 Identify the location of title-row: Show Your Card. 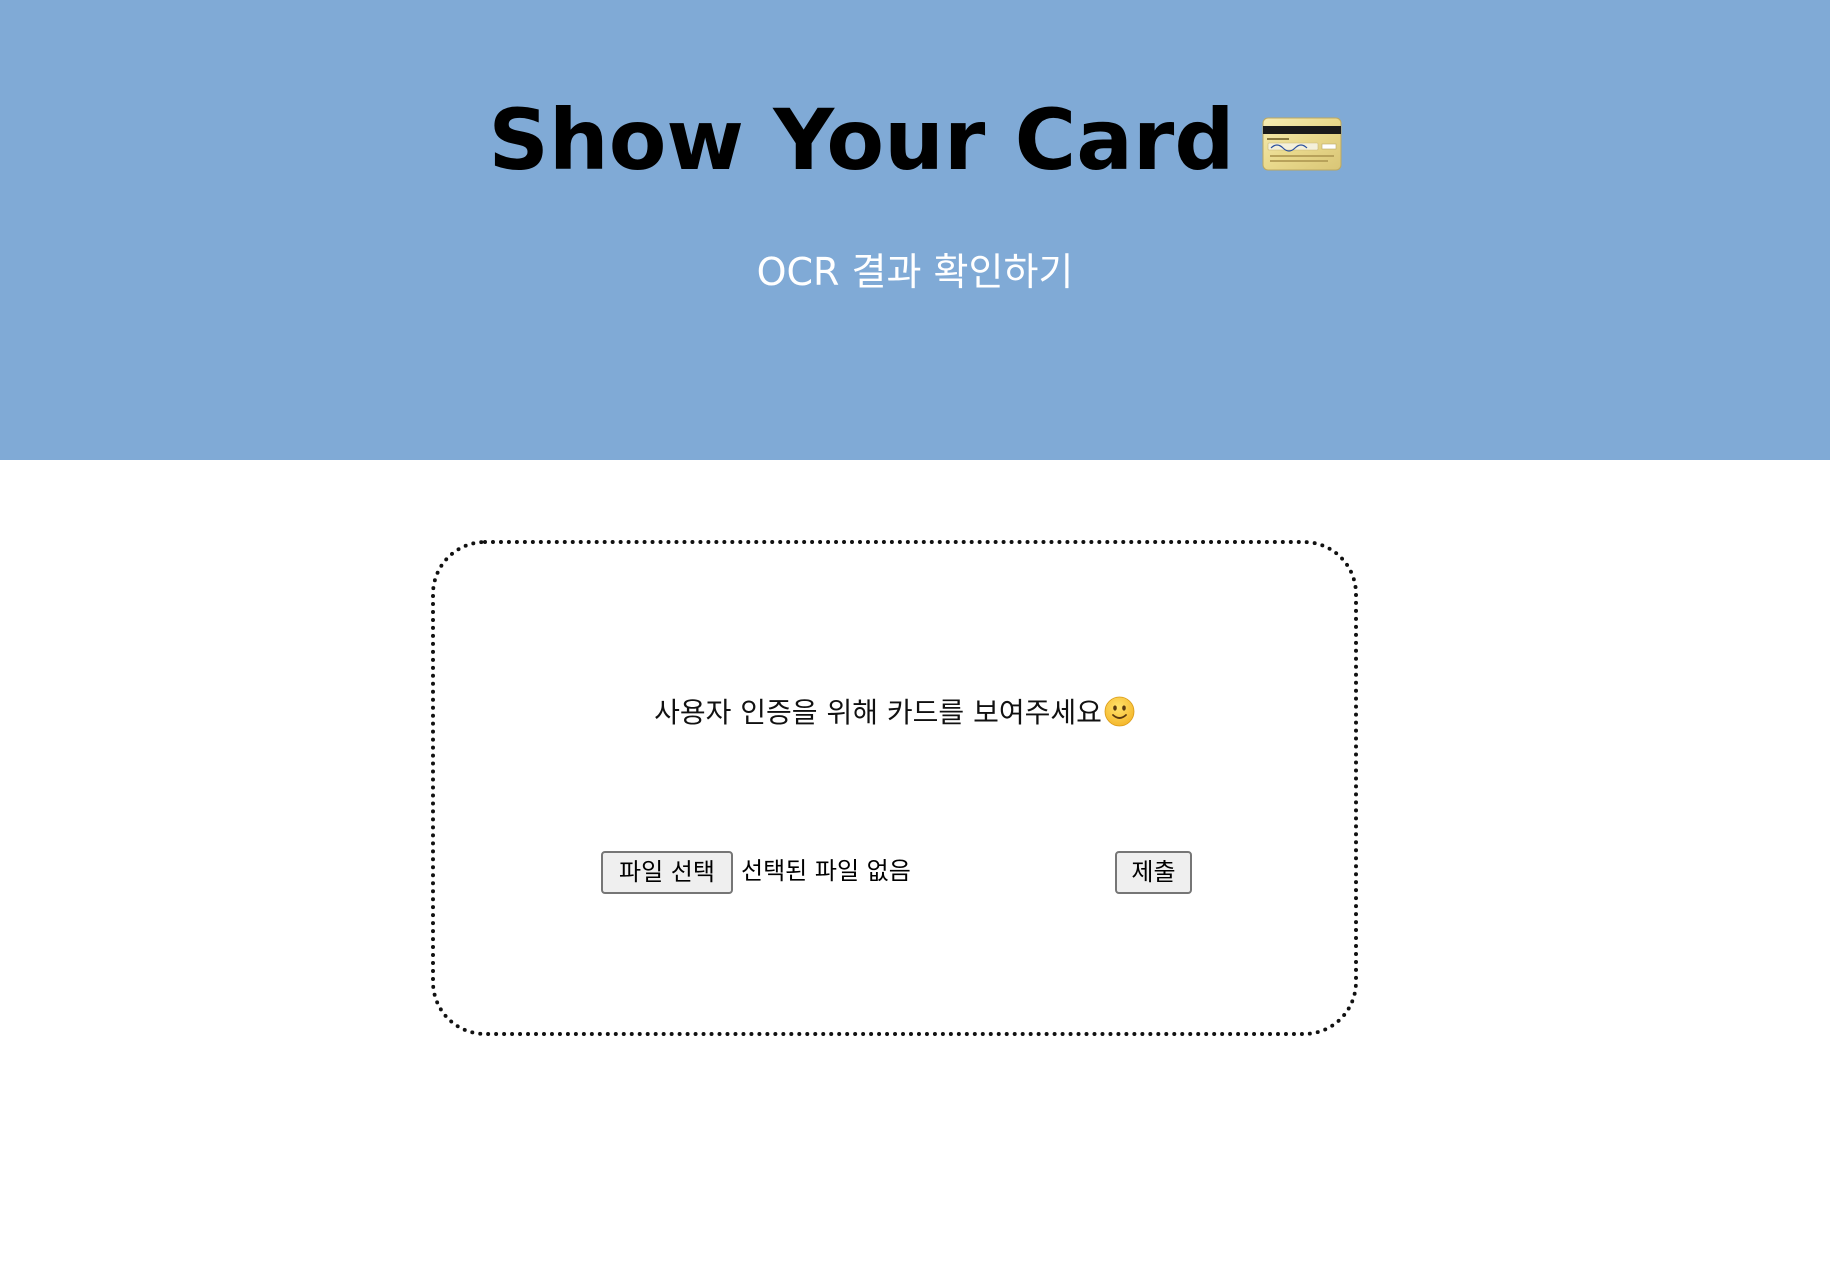
(915, 140).